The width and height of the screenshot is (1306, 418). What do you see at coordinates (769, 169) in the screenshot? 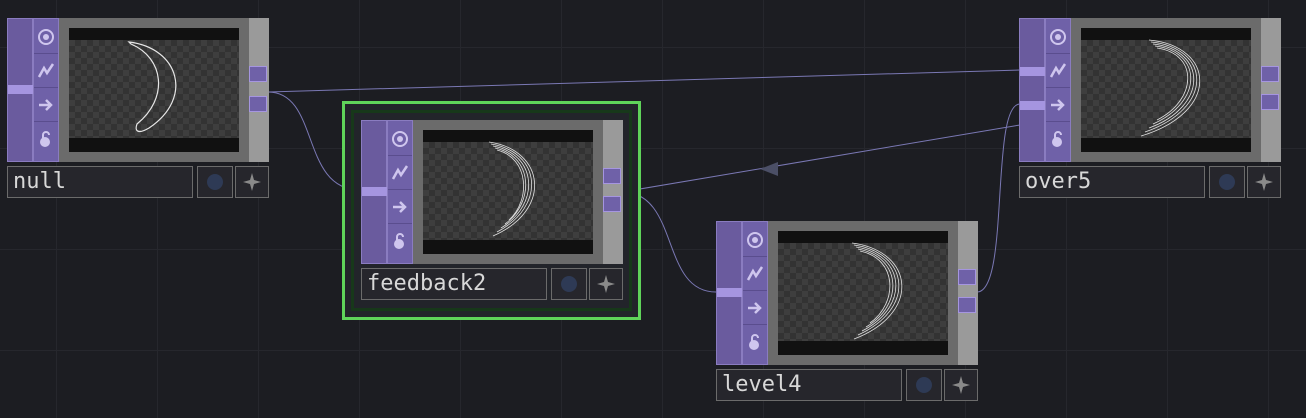
I see `arrowhead-icon` at bounding box center [769, 169].